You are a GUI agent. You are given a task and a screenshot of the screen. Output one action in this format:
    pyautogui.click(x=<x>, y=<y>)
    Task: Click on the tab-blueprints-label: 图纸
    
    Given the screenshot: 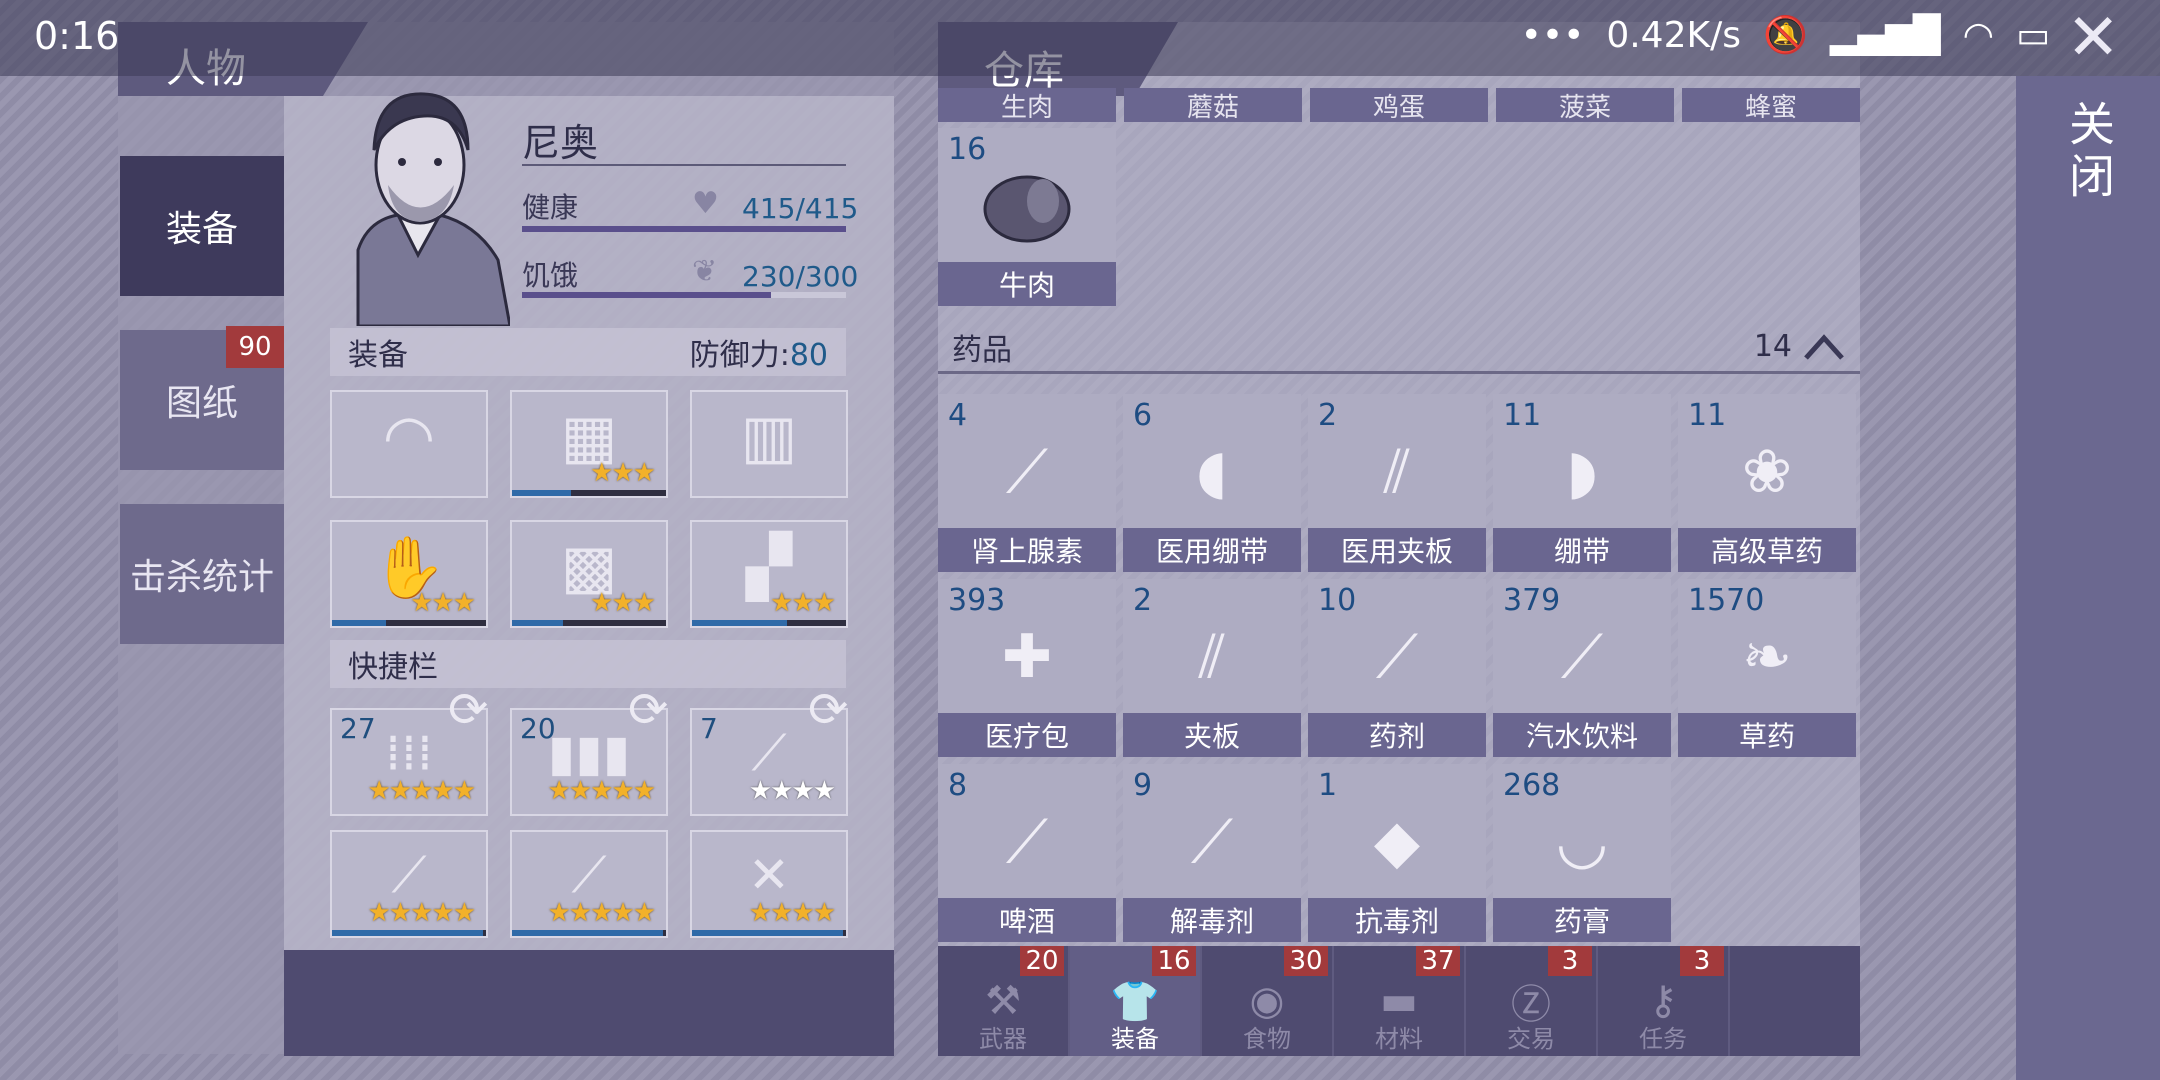 What is the action you would take?
    pyautogui.click(x=201, y=403)
    